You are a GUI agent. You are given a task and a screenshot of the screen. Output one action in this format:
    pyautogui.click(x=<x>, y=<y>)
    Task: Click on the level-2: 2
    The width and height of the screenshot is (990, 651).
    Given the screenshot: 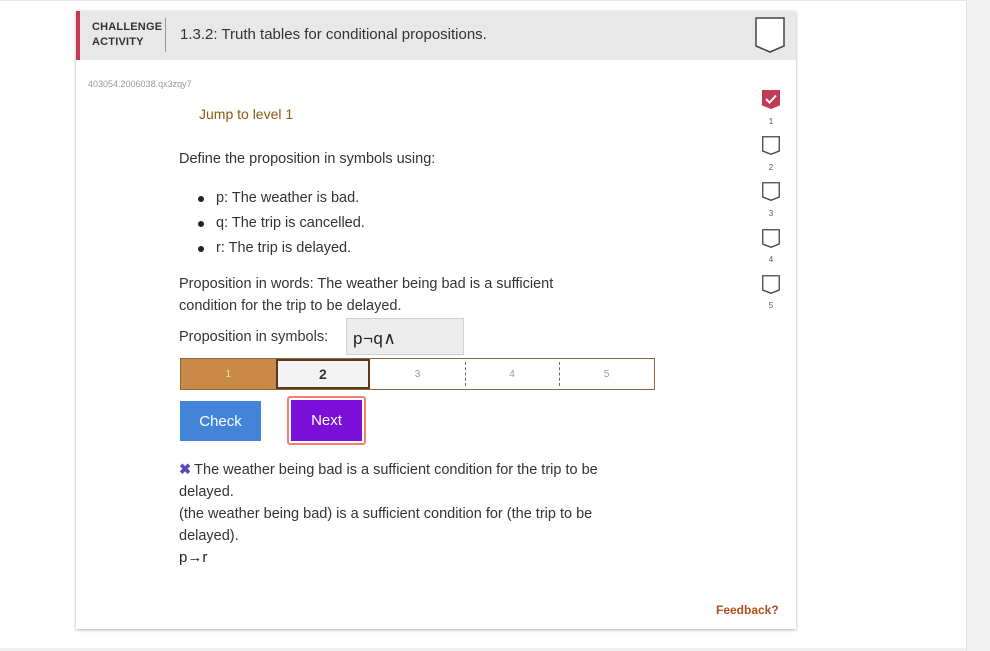 What is the action you would take?
    pyautogui.click(x=323, y=374)
    